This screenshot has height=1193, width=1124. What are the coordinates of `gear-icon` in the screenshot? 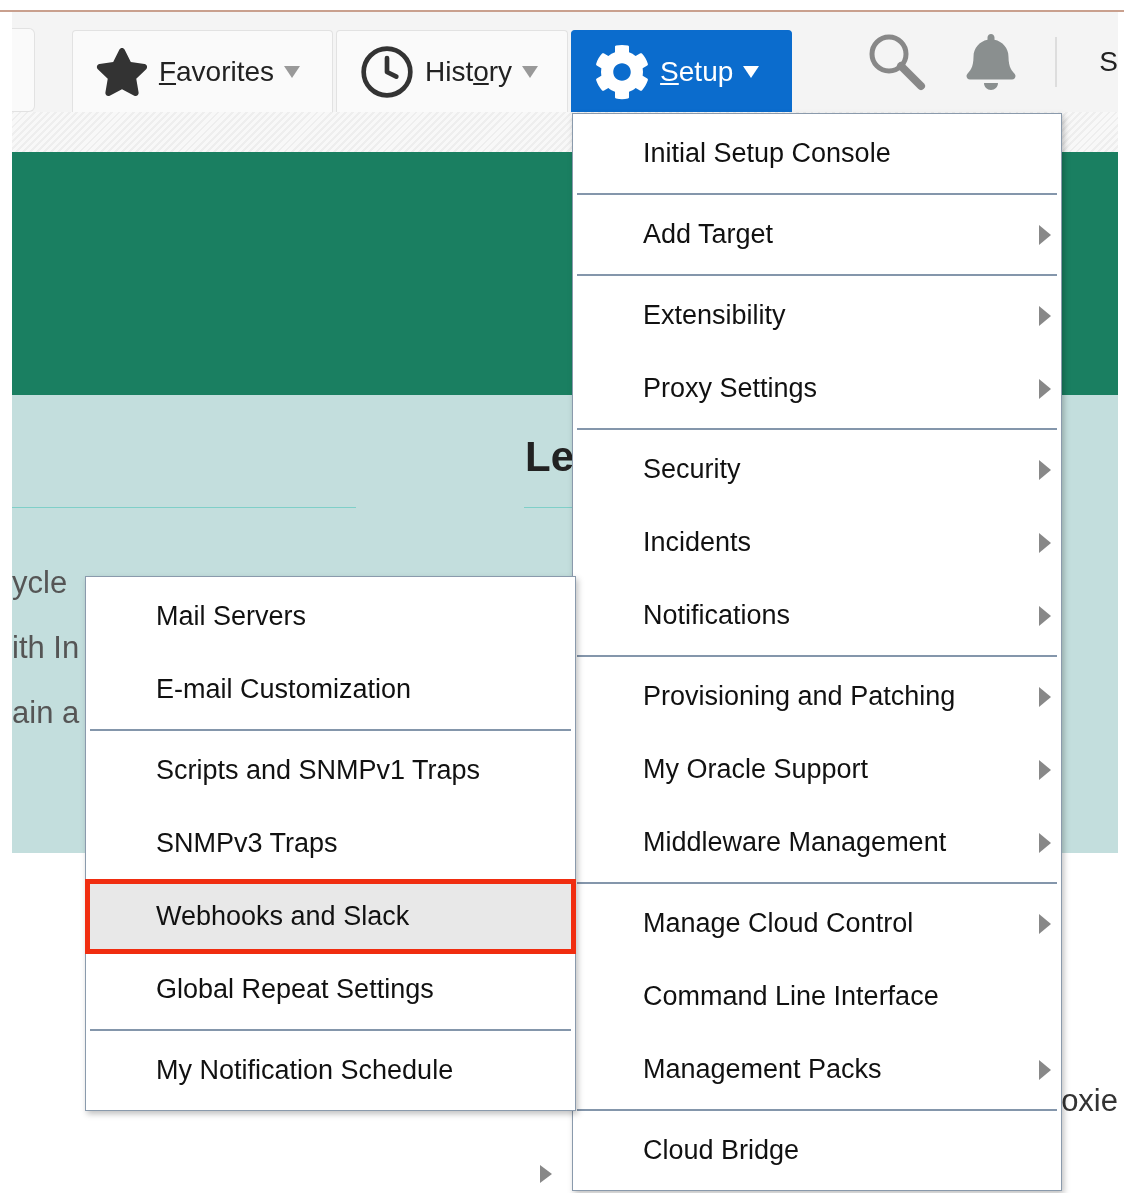 It's located at (622, 71).